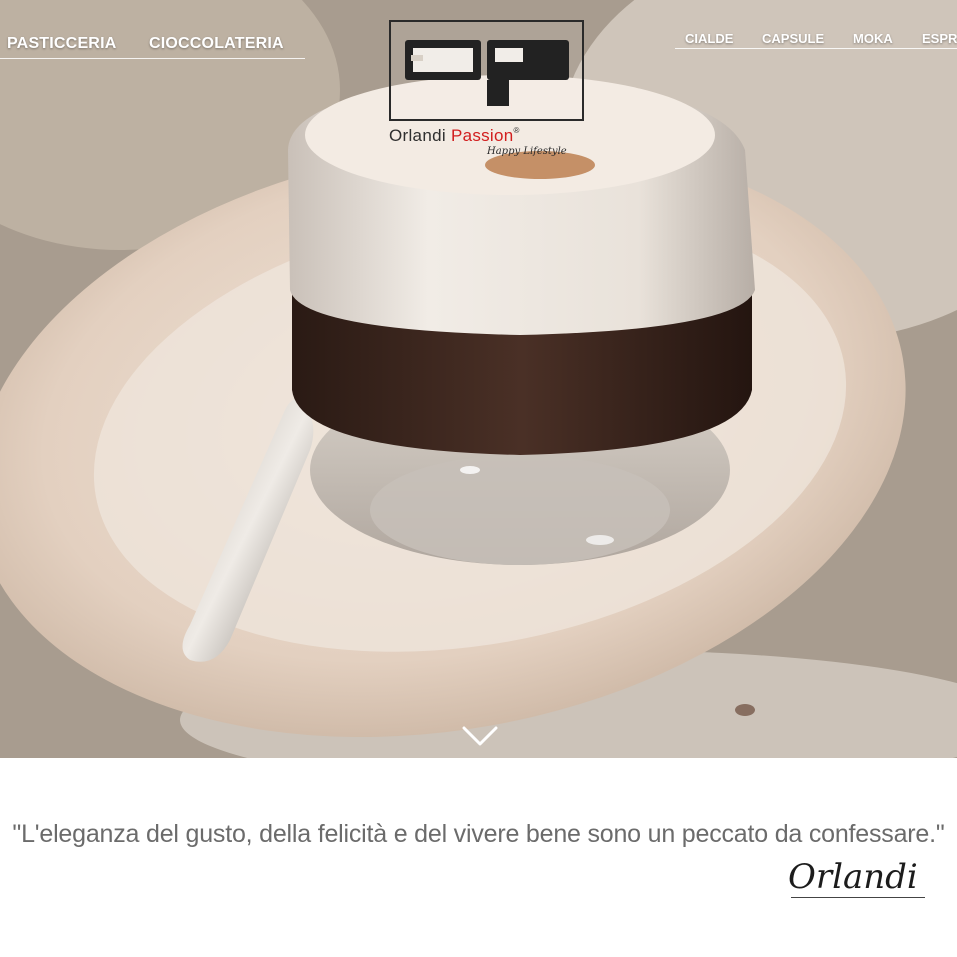 This screenshot has width=957, height=957. What do you see at coordinates (61, 44) in the screenshot?
I see `nav-item-pasticceria: PASTICCERIA` at bounding box center [61, 44].